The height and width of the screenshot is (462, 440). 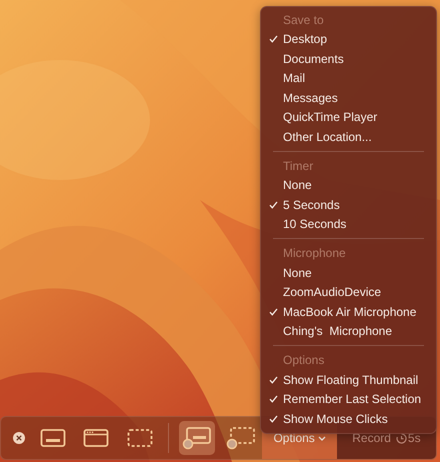 What do you see at coordinates (337, 331) in the screenshot?
I see `menu-item: Ching's Microphone` at bounding box center [337, 331].